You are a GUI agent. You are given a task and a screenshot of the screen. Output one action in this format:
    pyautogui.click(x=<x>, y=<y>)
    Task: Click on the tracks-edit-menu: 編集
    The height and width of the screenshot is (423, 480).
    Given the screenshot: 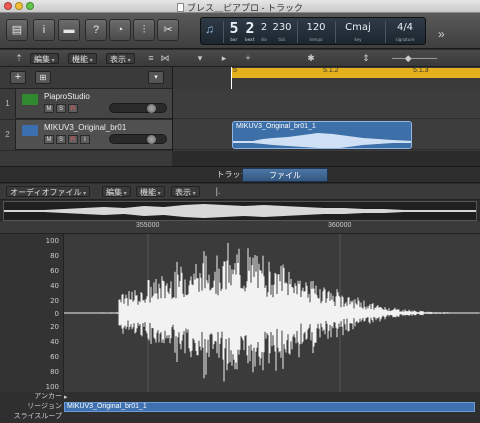 What is the action you would take?
    pyautogui.click(x=44, y=58)
    